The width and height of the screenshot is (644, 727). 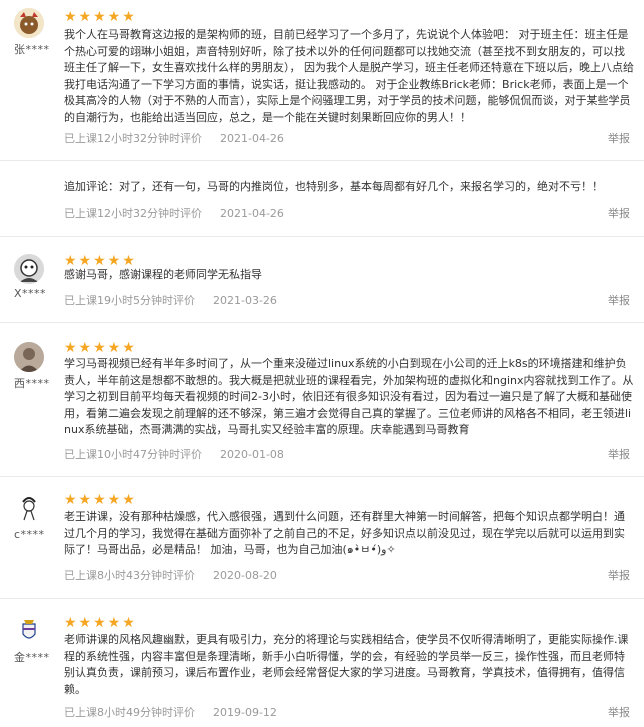 What do you see at coordinates (29, 534) in the screenshot?
I see `username: c****` at bounding box center [29, 534].